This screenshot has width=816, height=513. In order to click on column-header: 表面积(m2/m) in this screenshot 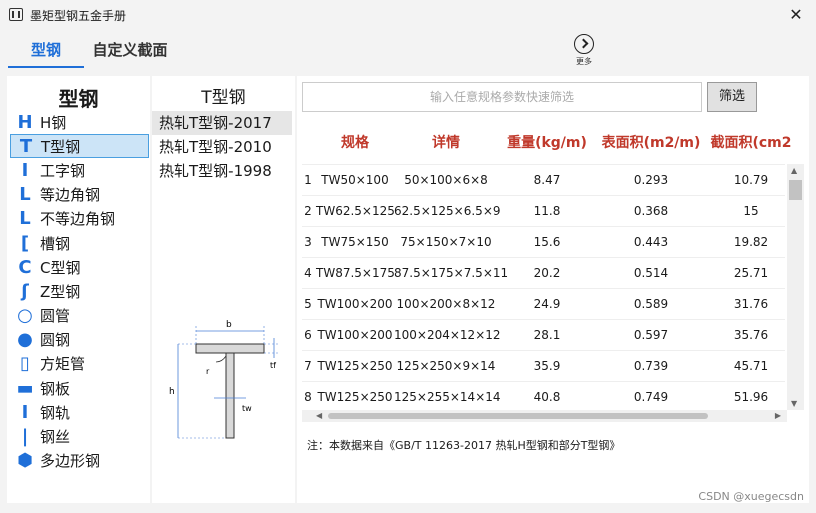, I will do `click(651, 143)`.